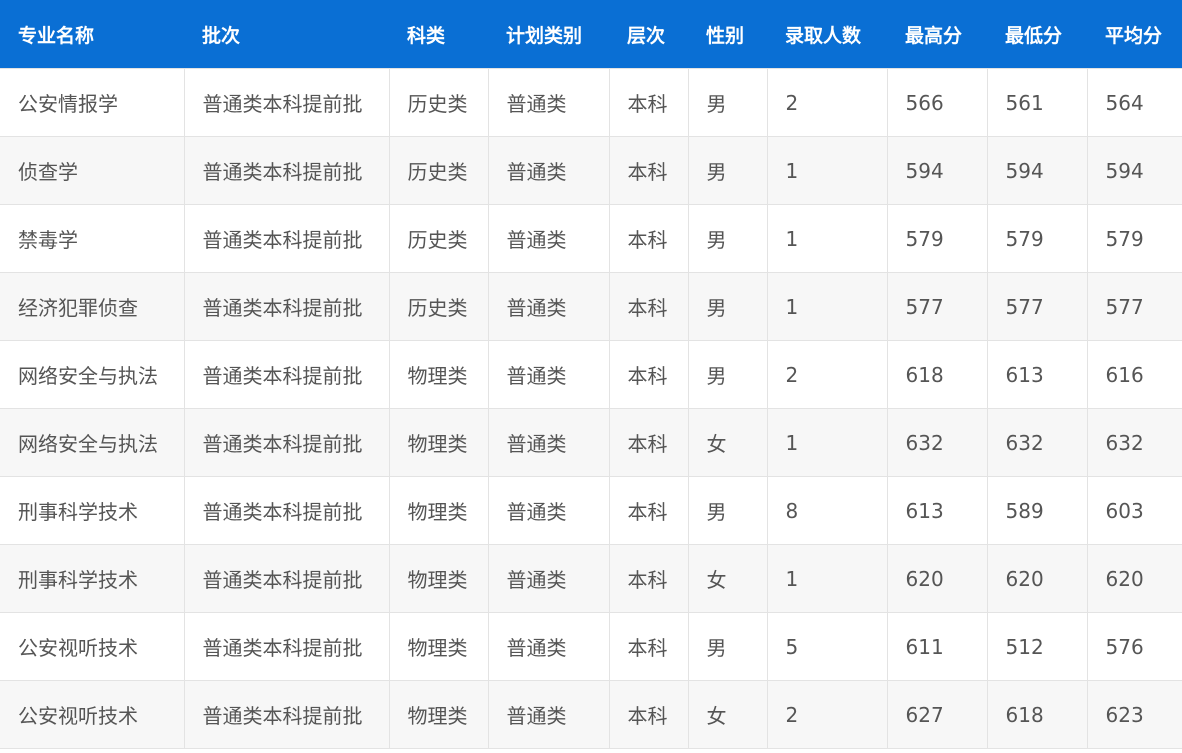 The image size is (1182, 753). I want to click on table-row: 公安视听技术 普通类本科提前批 物理类 普通类 本科男 5 611 512 576, so click(591, 646).